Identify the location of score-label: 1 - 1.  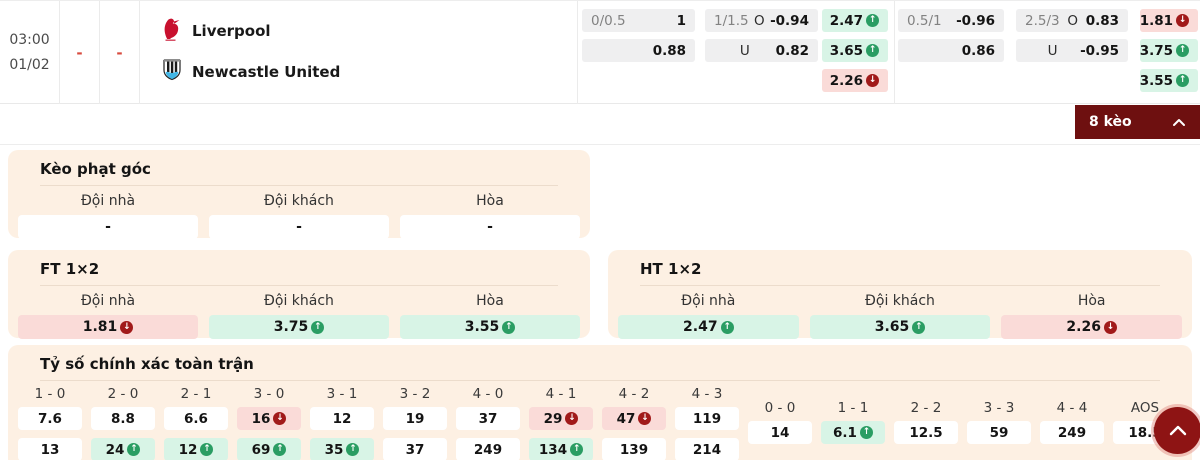
(853, 408).